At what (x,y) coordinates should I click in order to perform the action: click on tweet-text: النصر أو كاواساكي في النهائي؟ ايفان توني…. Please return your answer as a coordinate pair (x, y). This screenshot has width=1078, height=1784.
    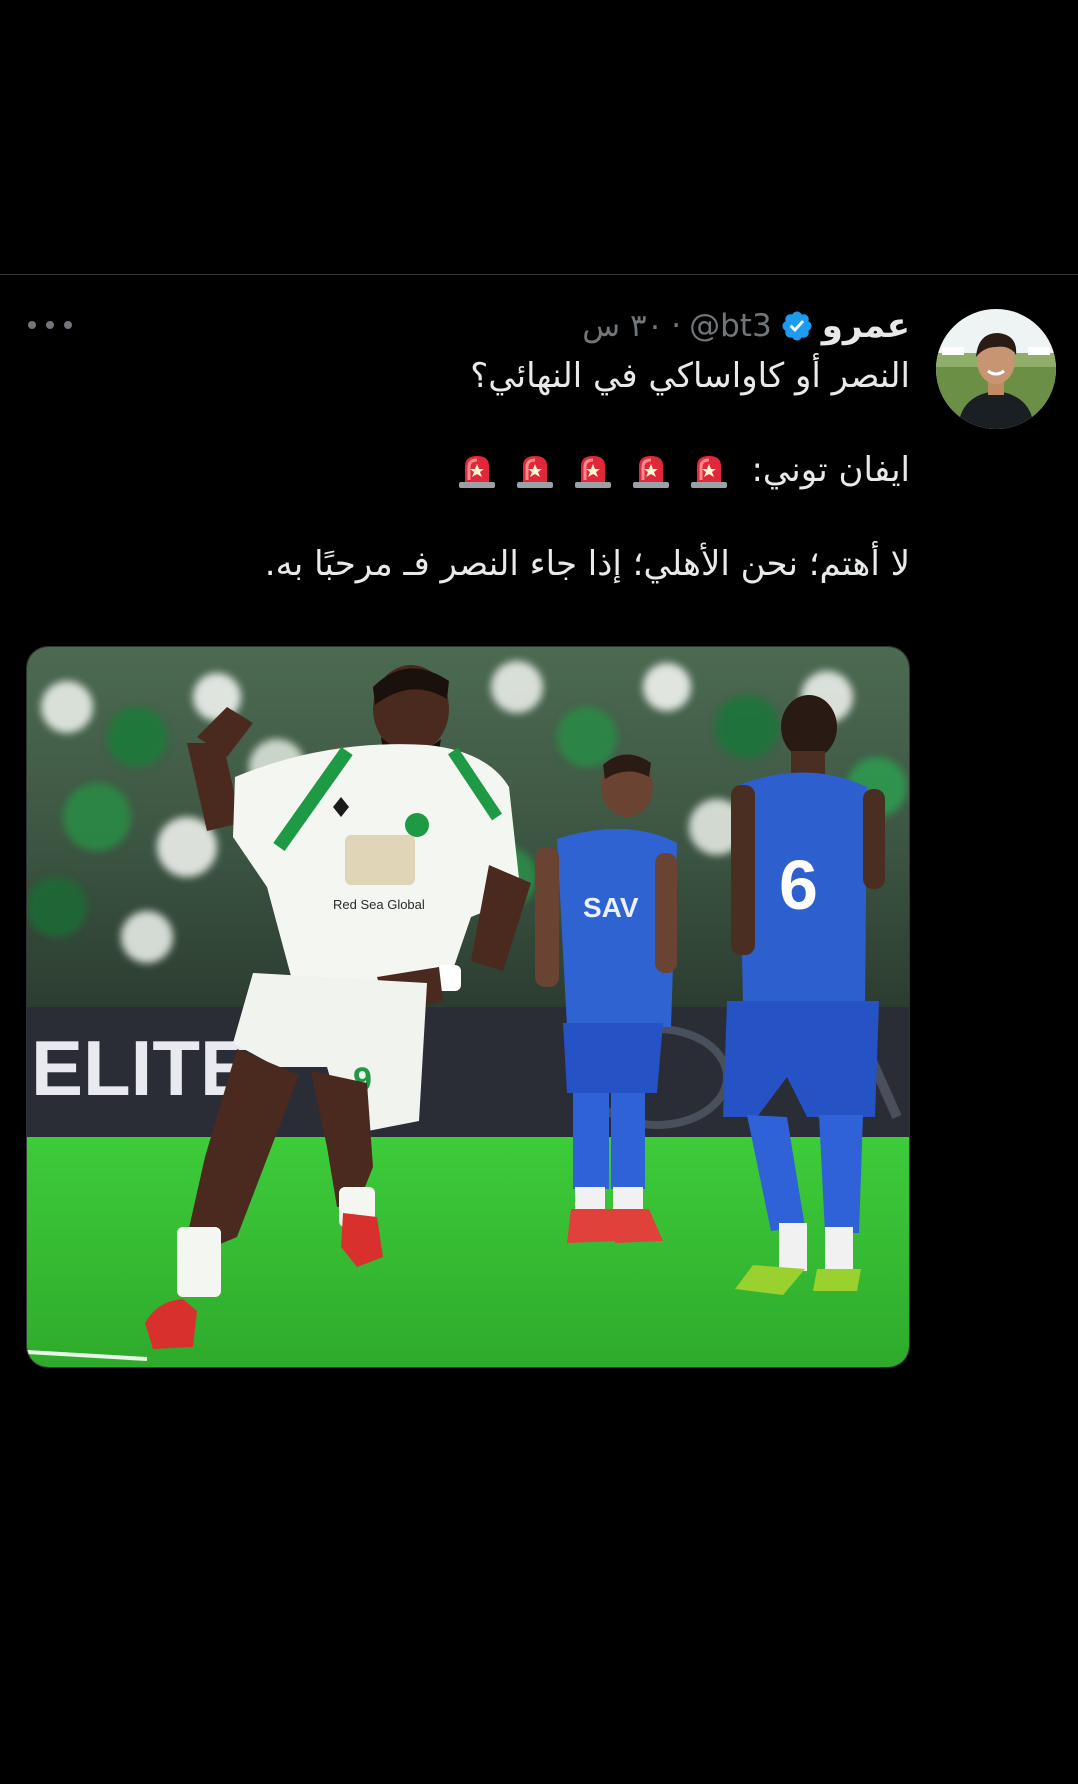
    Looking at the image, I should click on (470, 470).